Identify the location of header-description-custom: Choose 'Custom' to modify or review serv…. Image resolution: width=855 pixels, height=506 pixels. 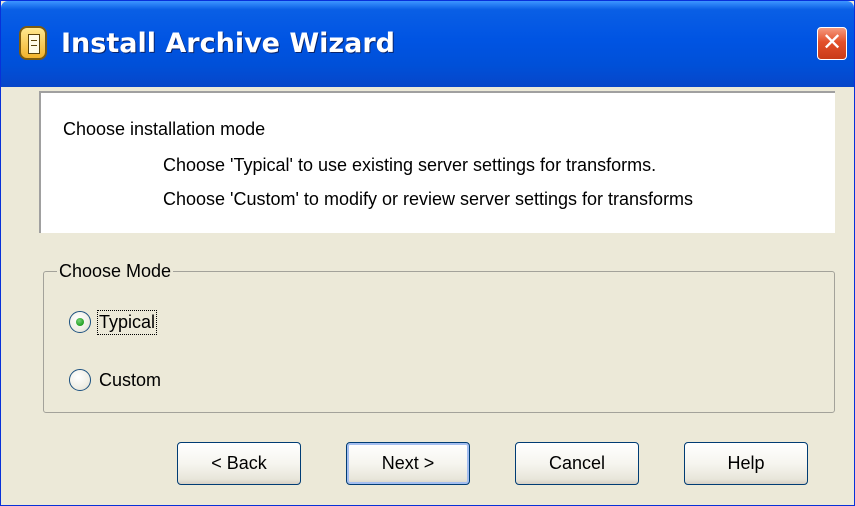
(428, 199).